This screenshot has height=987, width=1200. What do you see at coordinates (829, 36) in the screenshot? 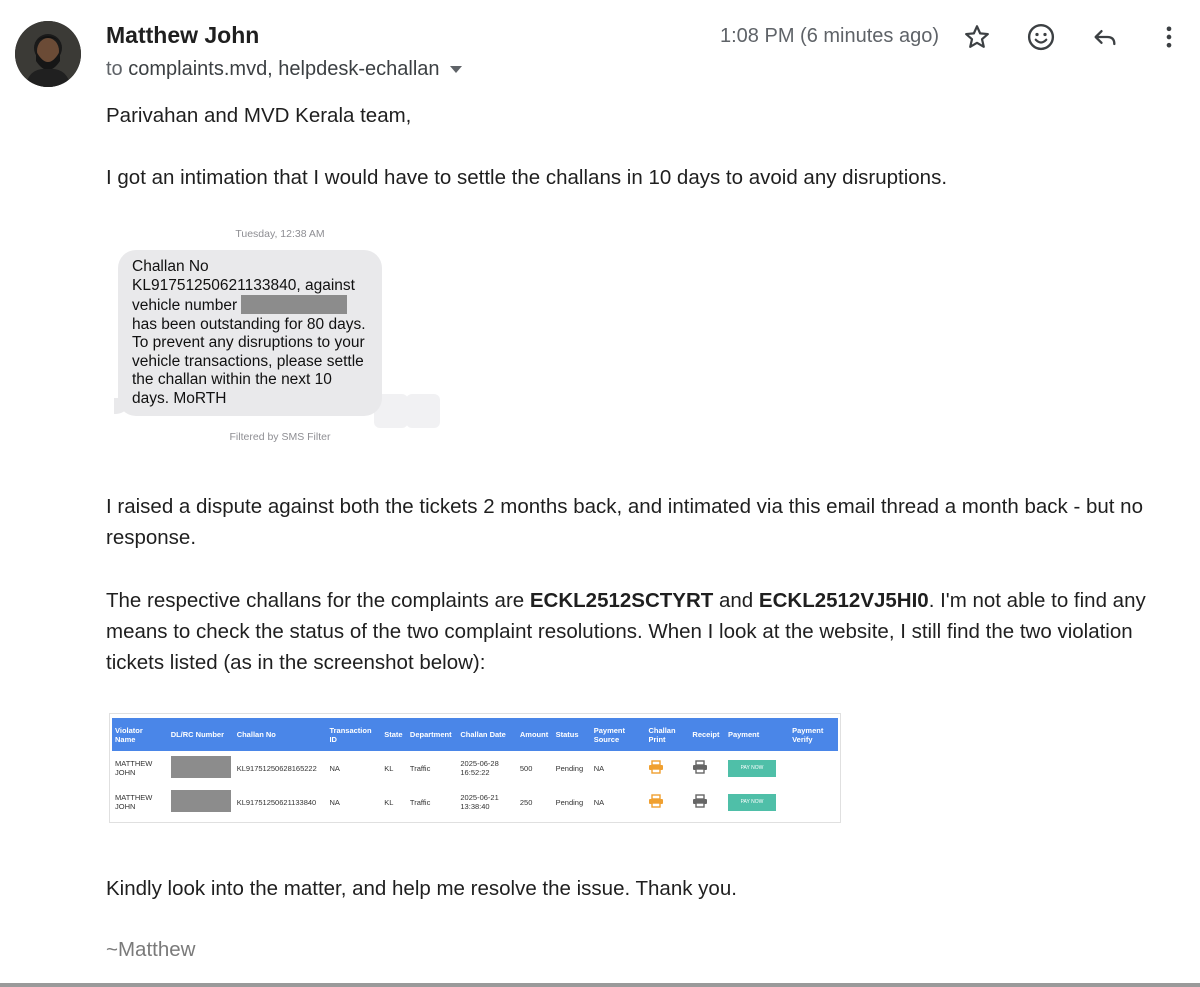
I see `email-timestamp: 1:08 PM (6 minutes ago)` at bounding box center [829, 36].